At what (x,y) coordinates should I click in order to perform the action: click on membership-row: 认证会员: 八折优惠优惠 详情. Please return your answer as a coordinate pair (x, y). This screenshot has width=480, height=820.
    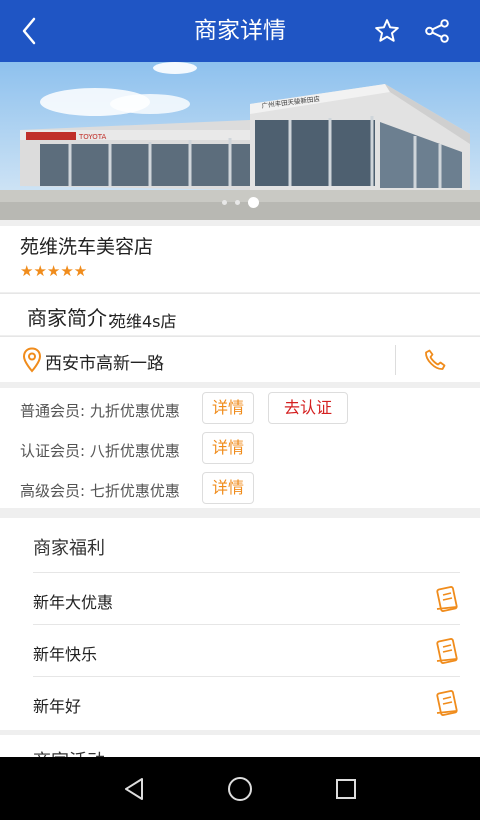
    Looking at the image, I should click on (240, 449).